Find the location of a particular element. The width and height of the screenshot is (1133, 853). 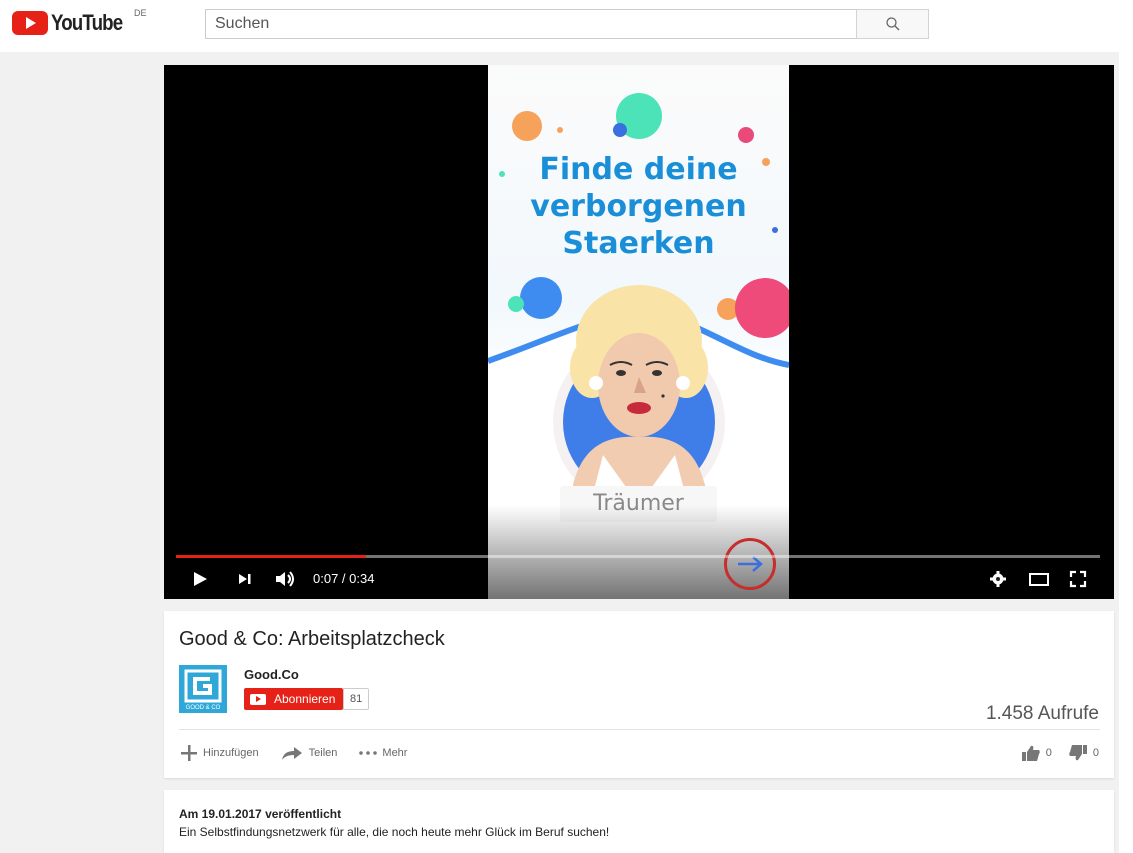

skip-next-icon is located at coordinates (245, 579).